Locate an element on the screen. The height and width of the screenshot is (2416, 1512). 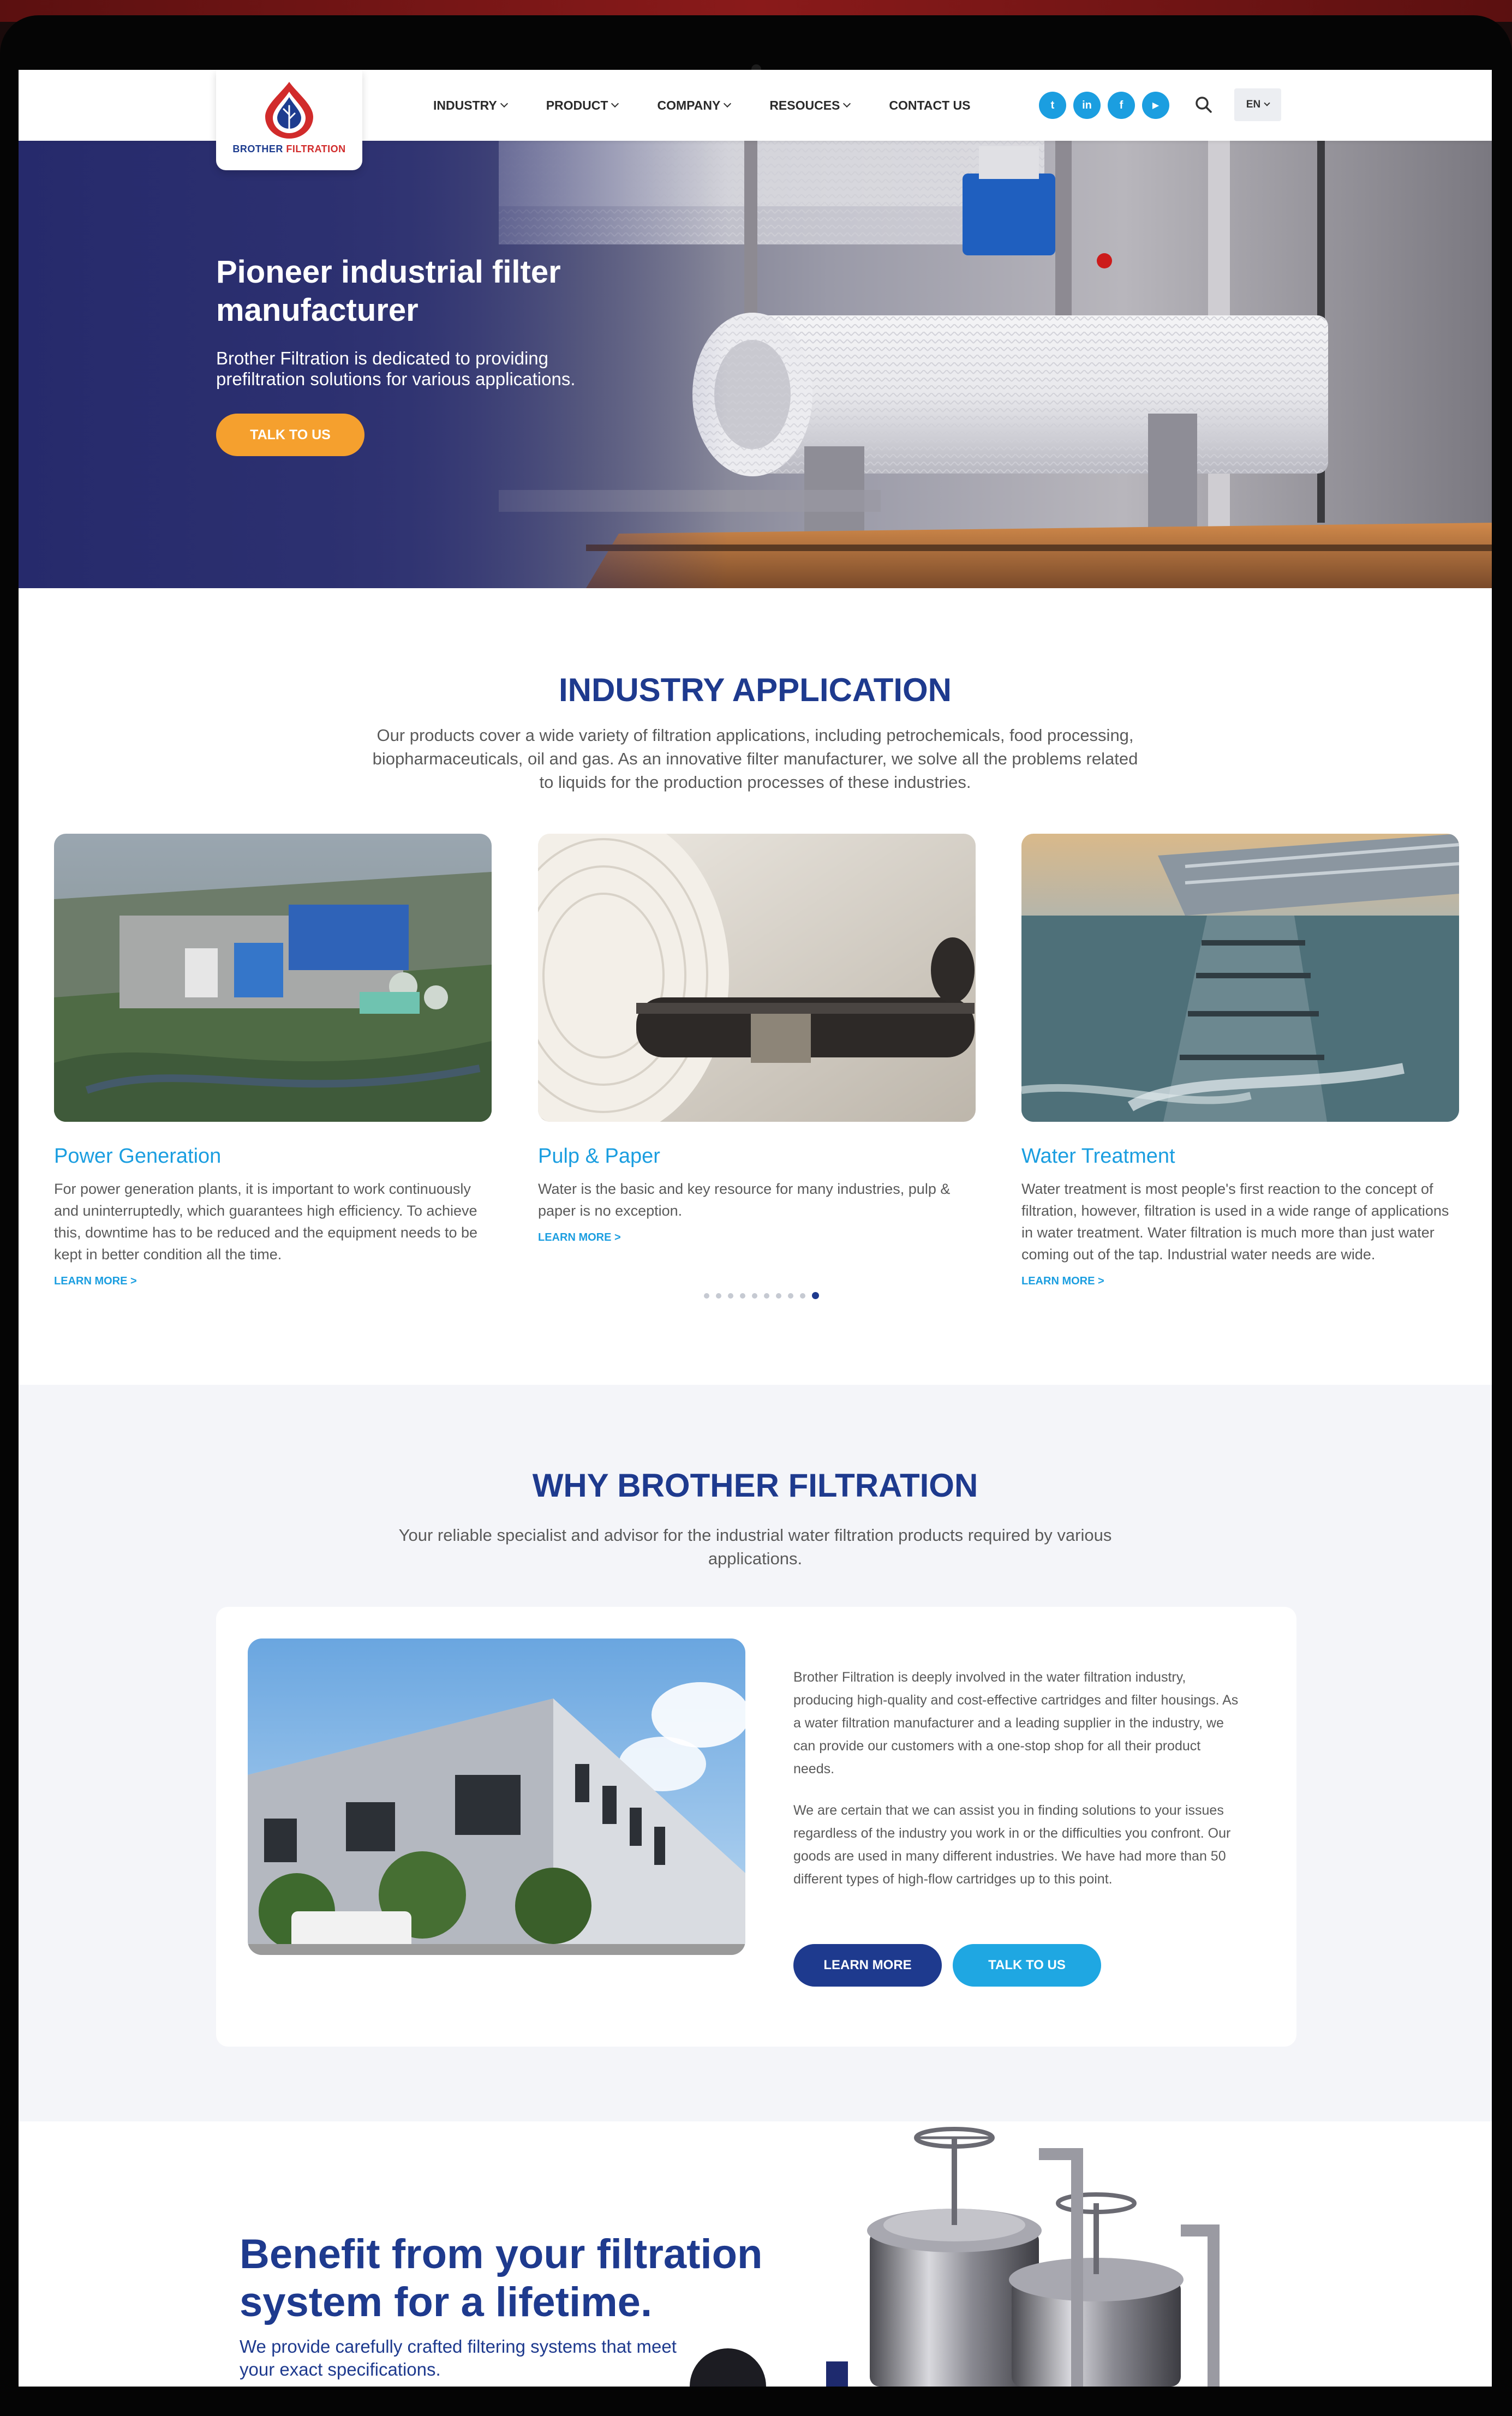
nav-item-label: CONTACT US is located at coordinates (930, 105).